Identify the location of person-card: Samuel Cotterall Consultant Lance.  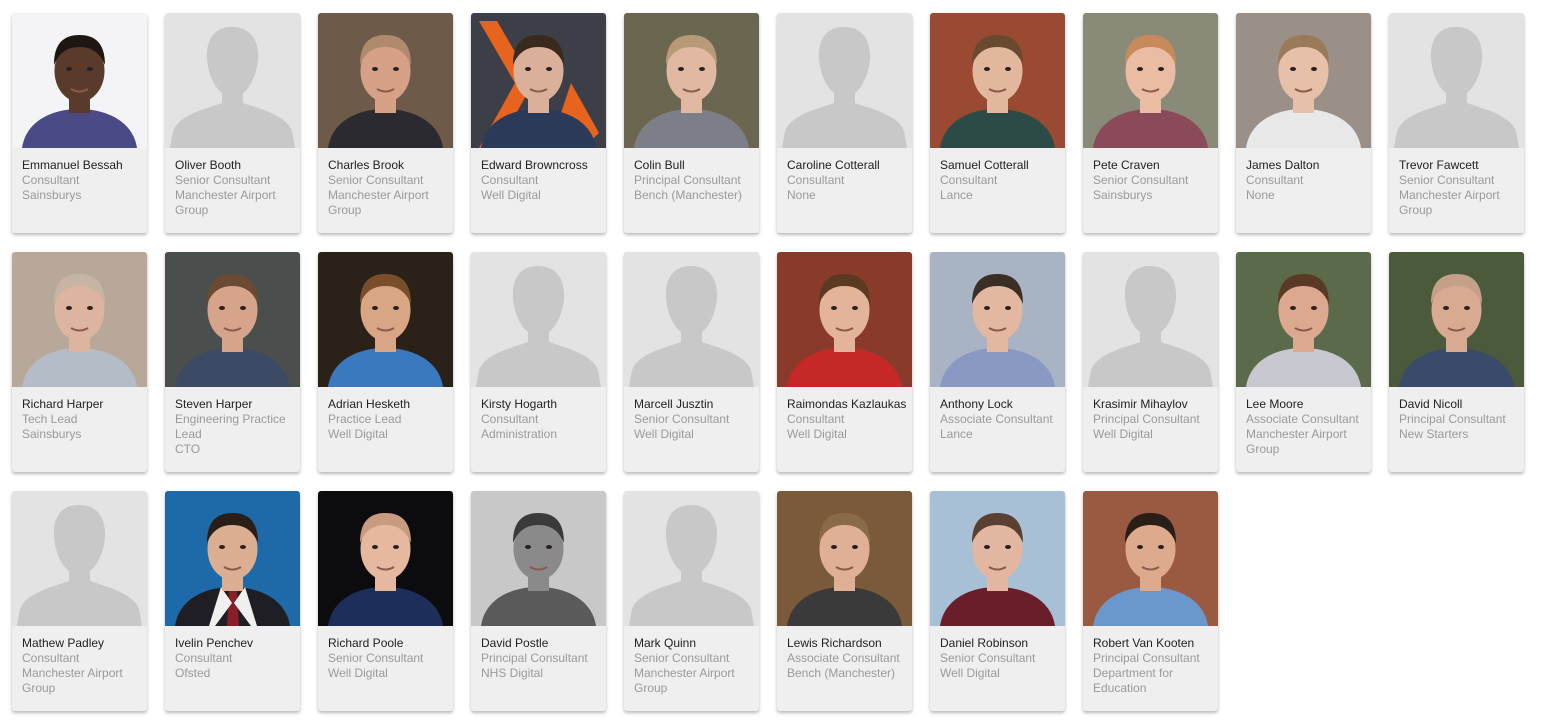
(997, 123).